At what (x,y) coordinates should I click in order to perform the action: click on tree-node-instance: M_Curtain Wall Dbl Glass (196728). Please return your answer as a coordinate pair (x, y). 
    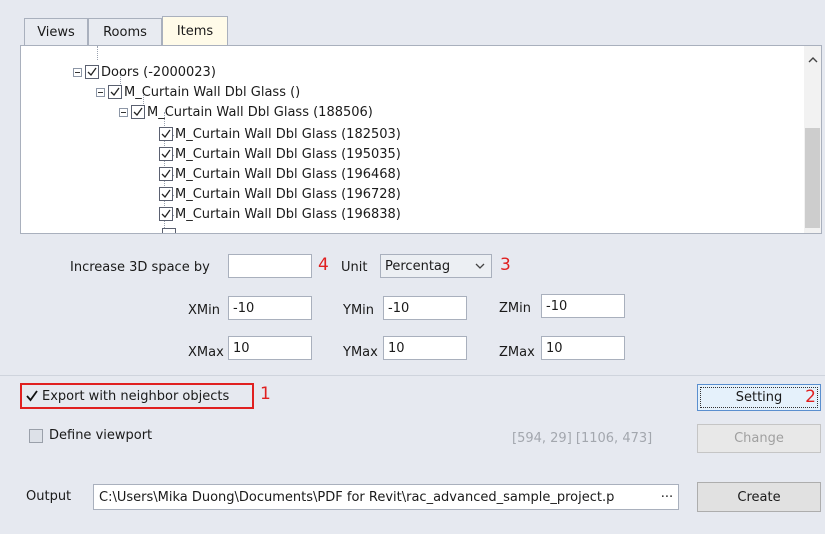
    Looking at the image, I should click on (280, 194).